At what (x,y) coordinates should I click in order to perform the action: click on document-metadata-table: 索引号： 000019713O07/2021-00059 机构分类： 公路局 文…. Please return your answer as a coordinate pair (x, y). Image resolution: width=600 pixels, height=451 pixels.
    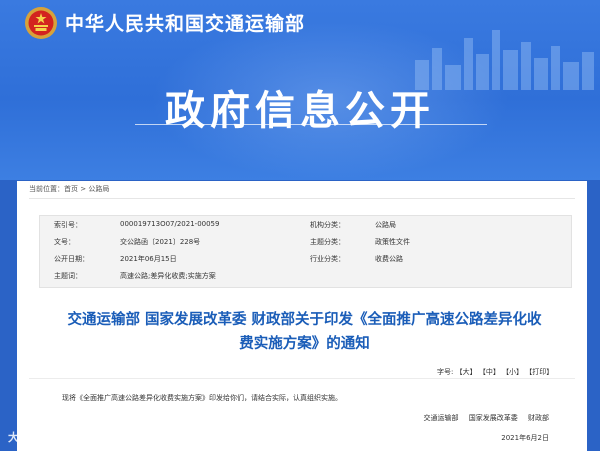
    Looking at the image, I should click on (305, 251).